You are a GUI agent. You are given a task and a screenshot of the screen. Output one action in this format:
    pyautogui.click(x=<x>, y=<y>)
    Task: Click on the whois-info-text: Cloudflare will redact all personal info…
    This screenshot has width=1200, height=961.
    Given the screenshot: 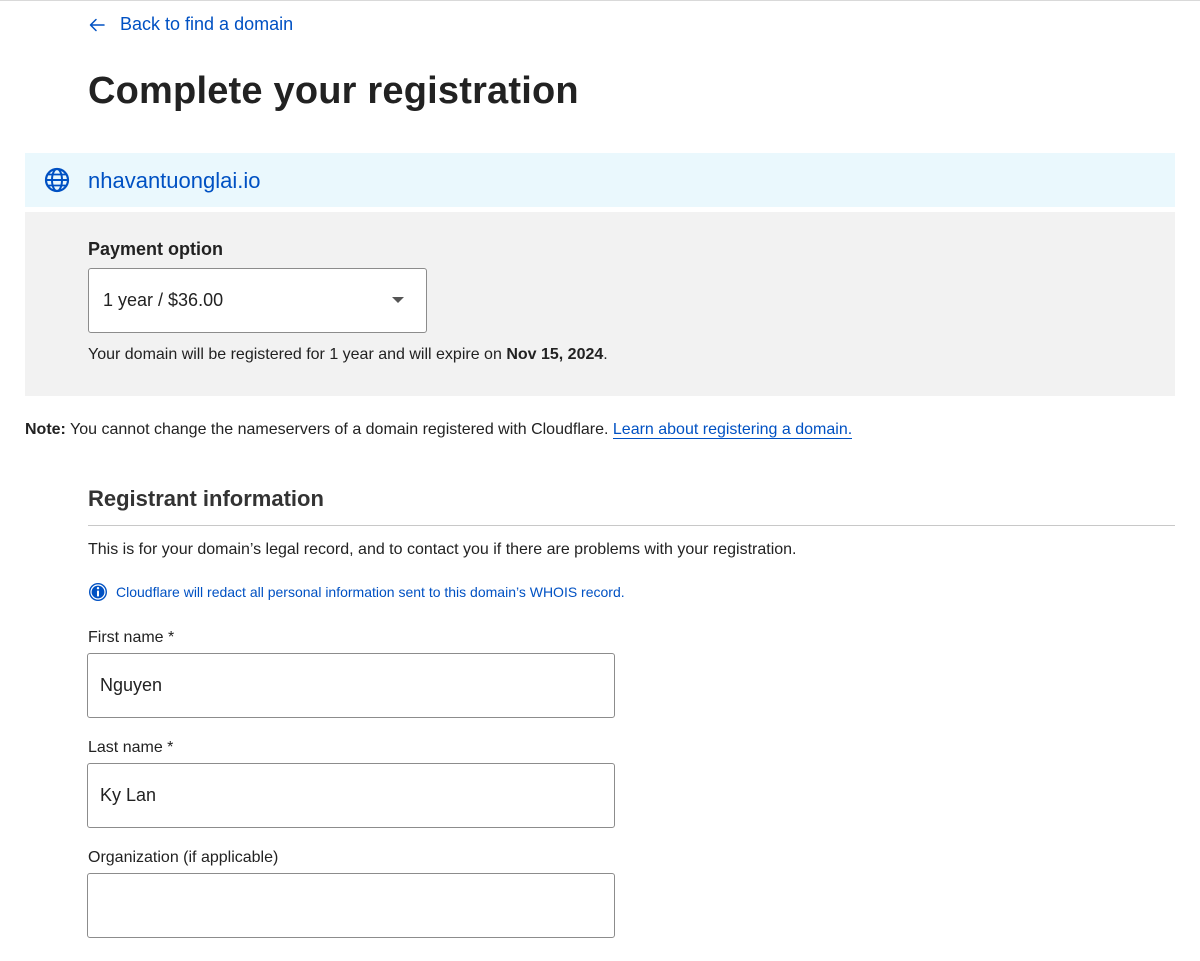 What is the action you would take?
    pyautogui.click(x=370, y=592)
    